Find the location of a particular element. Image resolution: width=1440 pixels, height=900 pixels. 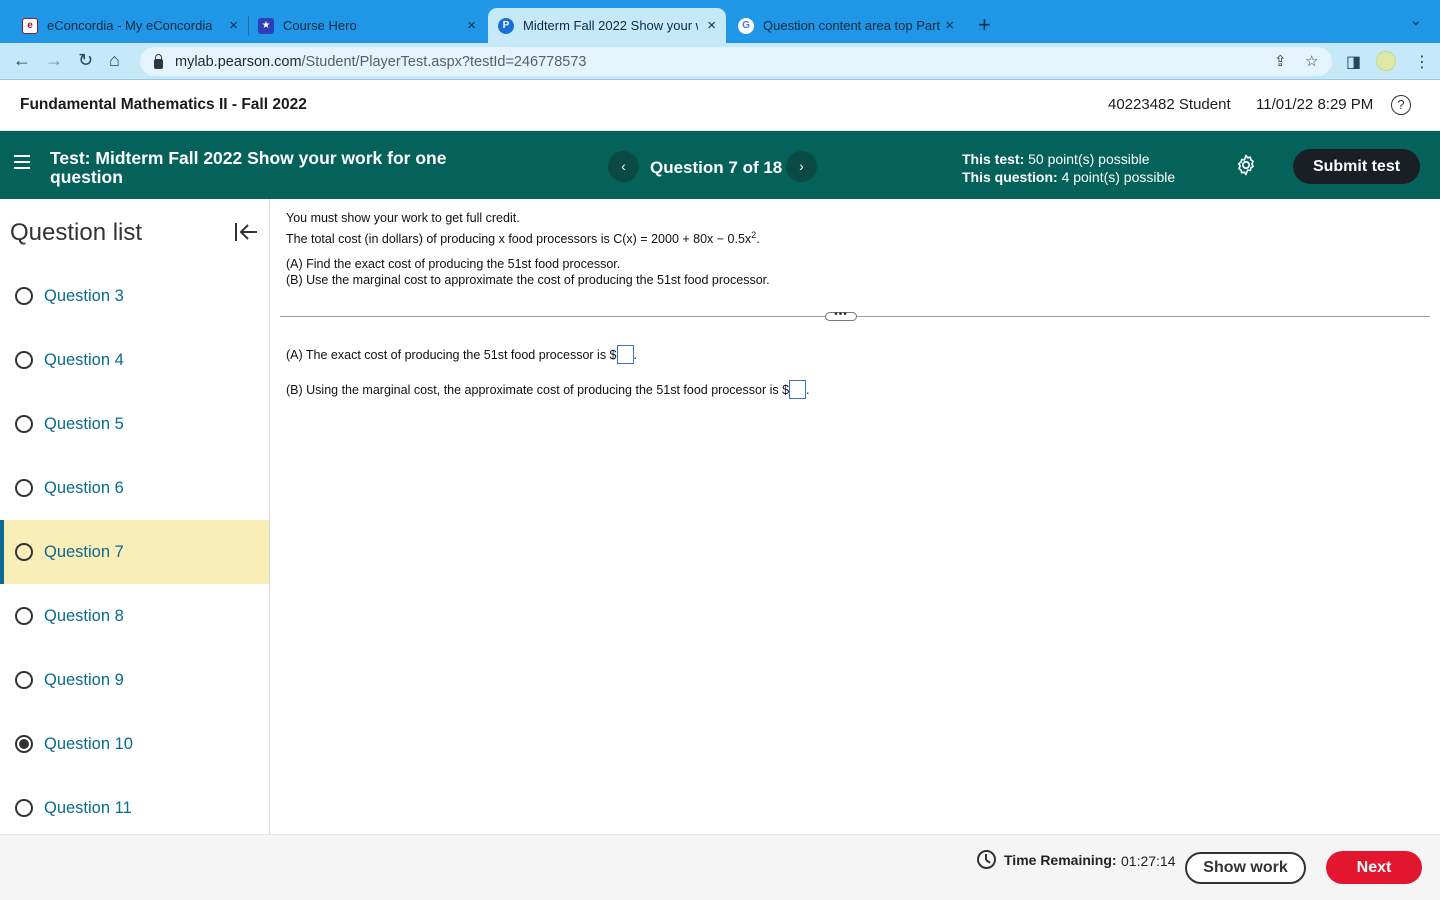

question-list-label: Question 8 is located at coordinates (84, 615).